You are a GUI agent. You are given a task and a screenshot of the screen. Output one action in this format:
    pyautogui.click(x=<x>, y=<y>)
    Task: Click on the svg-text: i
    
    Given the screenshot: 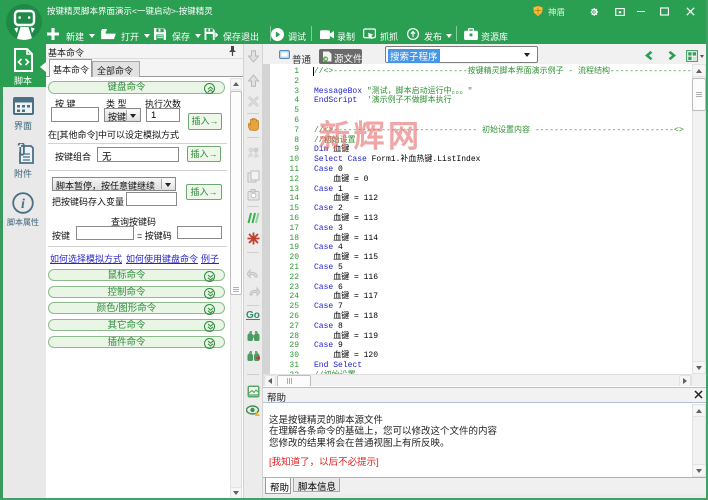 What is the action you would take?
    pyautogui.click(x=23, y=204)
    